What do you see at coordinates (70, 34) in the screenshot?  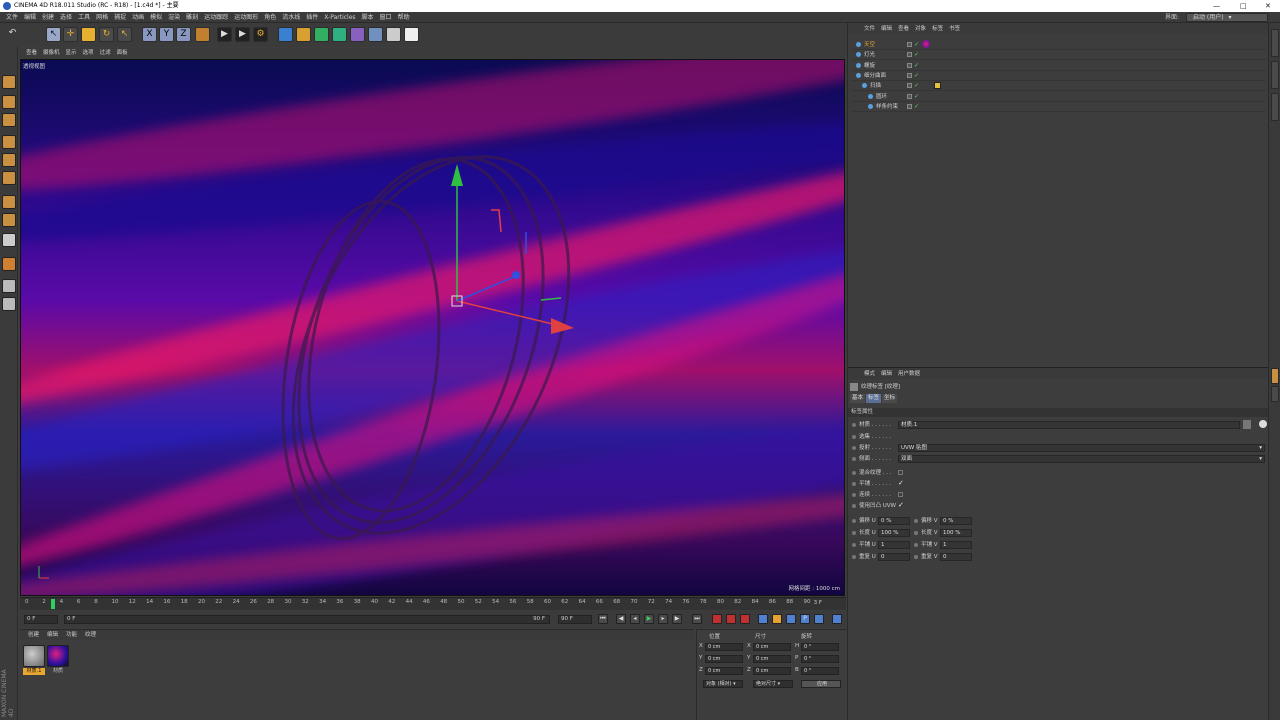 I see `move-tool-icon: ✛` at bounding box center [70, 34].